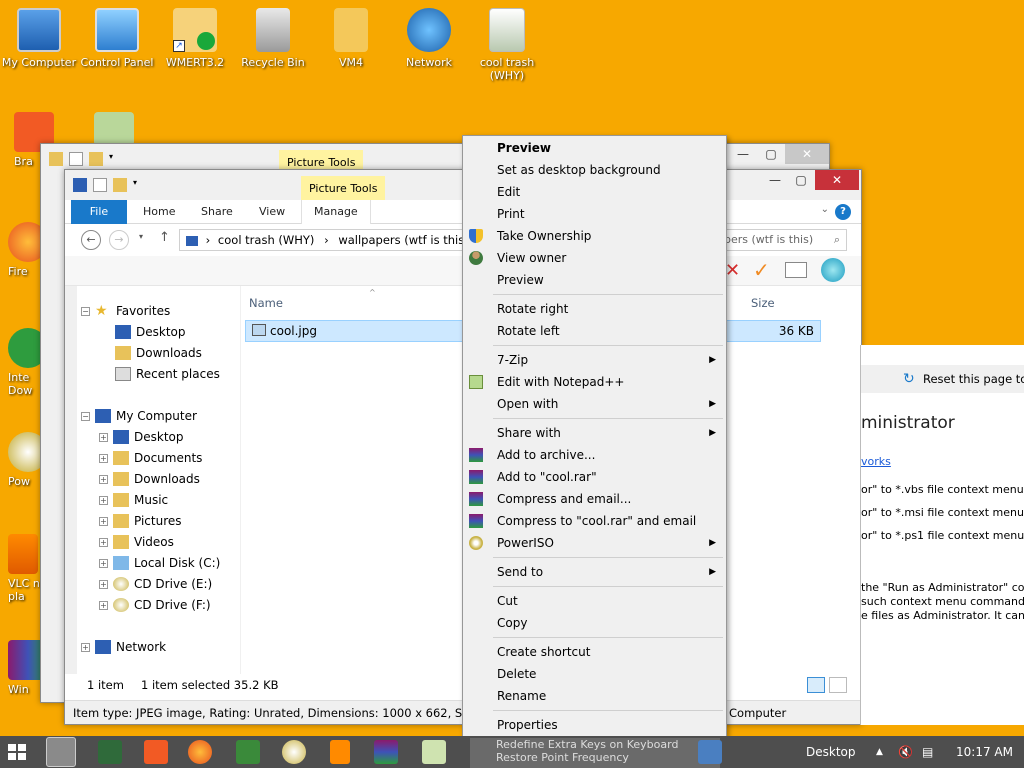  I want to click on taskbar-vlc-icon, so click(340, 752).